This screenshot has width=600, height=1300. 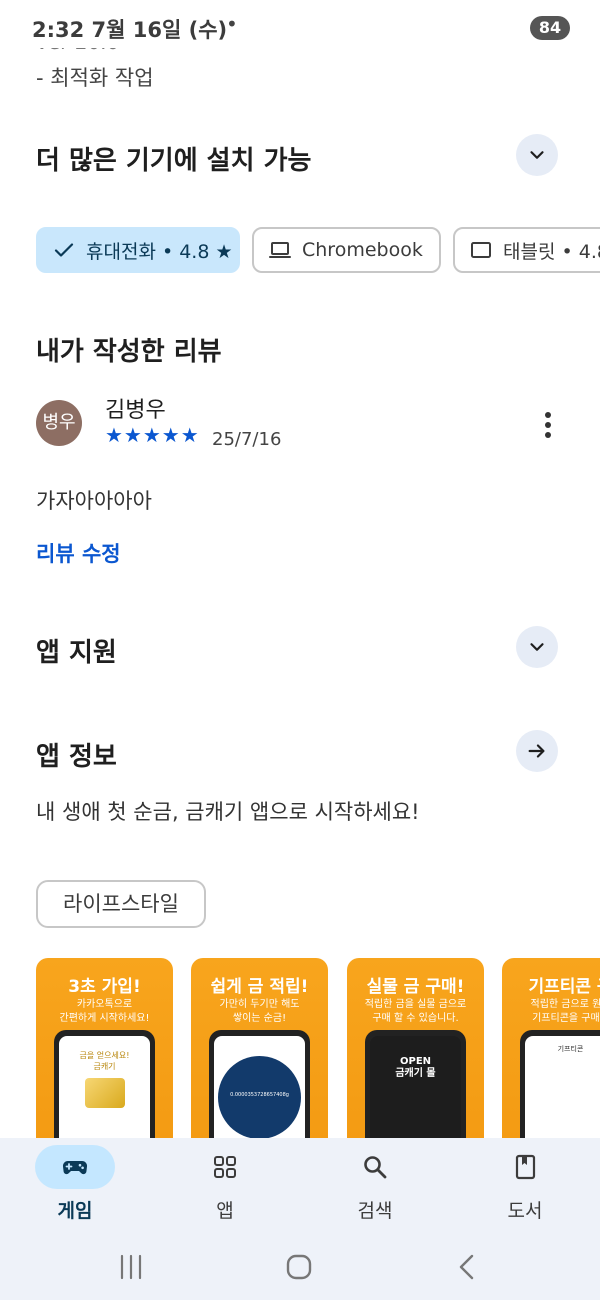 What do you see at coordinates (152, 435) in the screenshot?
I see `review-rating-stars: ★★★★★` at bounding box center [152, 435].